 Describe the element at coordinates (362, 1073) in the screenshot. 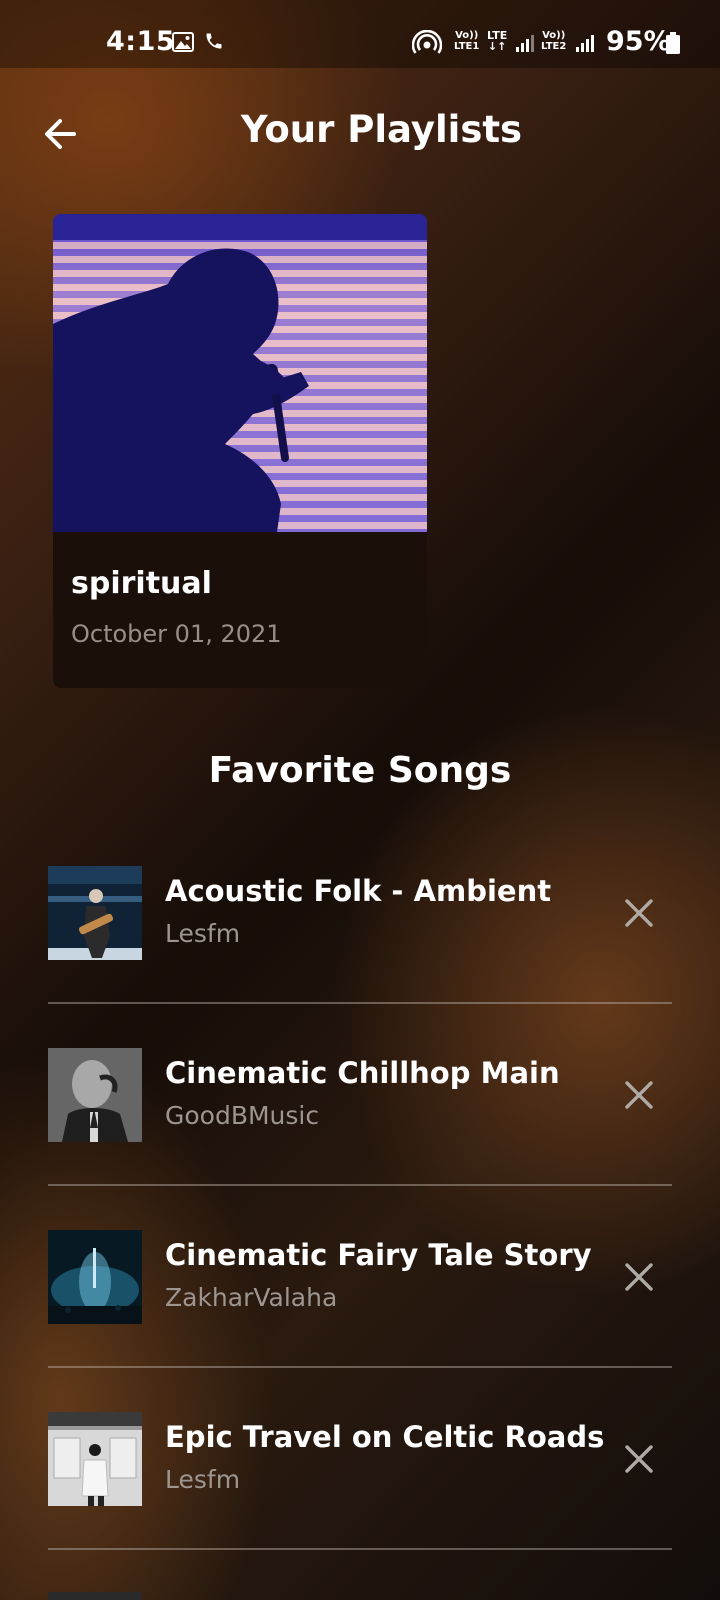

I see `song-title: Cinematic Chillhop Main` at that location.